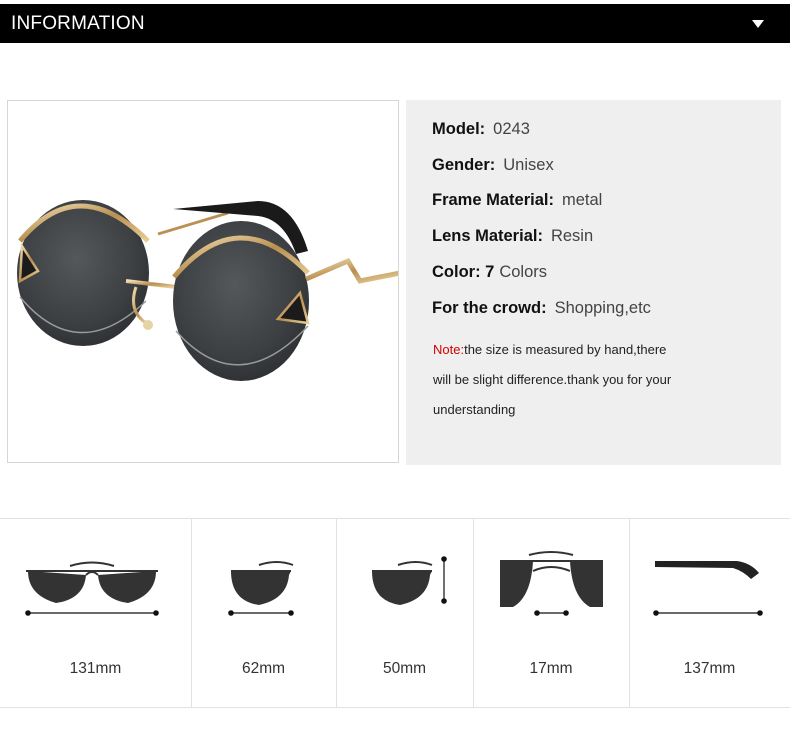  I want to click on dim-temple-length: 137mm, so click(709, 613).